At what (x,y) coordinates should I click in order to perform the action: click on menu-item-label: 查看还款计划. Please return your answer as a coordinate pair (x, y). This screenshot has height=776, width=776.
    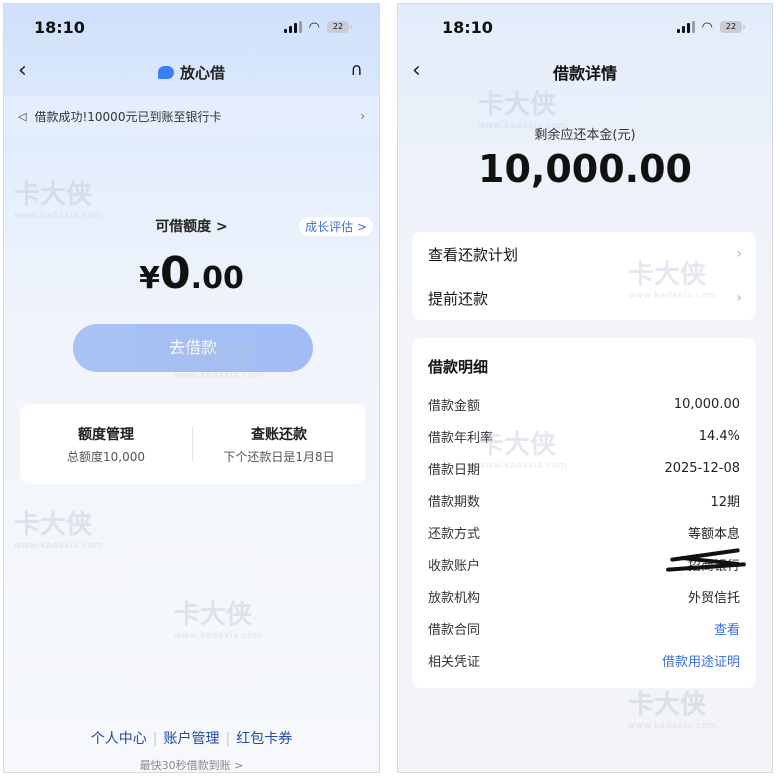
    Looking at the image, I should click on (473, 254).